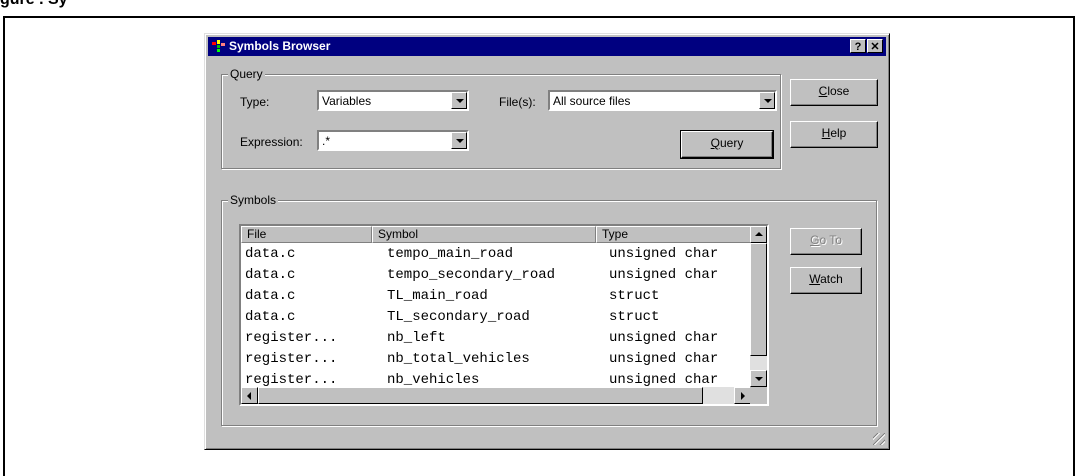  I want to click on horizontal-scrollbar, so click(496, 395).